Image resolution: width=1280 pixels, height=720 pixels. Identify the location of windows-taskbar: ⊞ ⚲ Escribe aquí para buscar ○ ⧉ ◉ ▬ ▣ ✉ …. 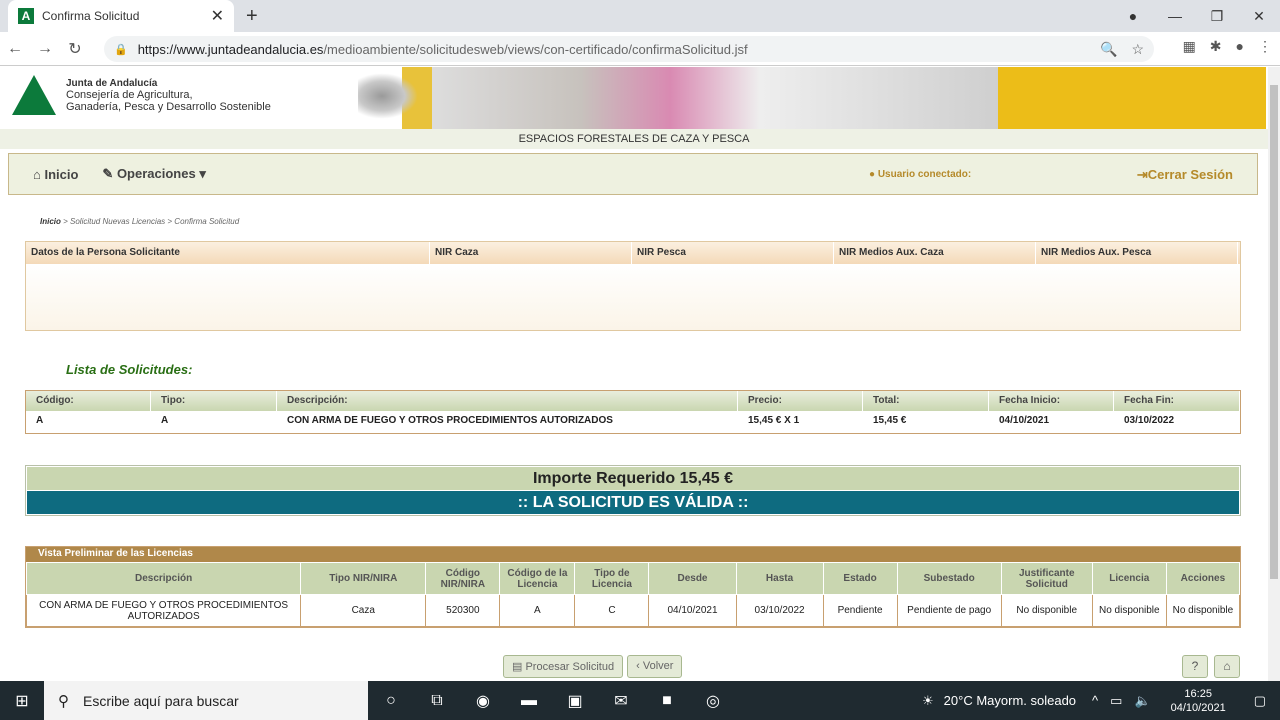
(640, 700).